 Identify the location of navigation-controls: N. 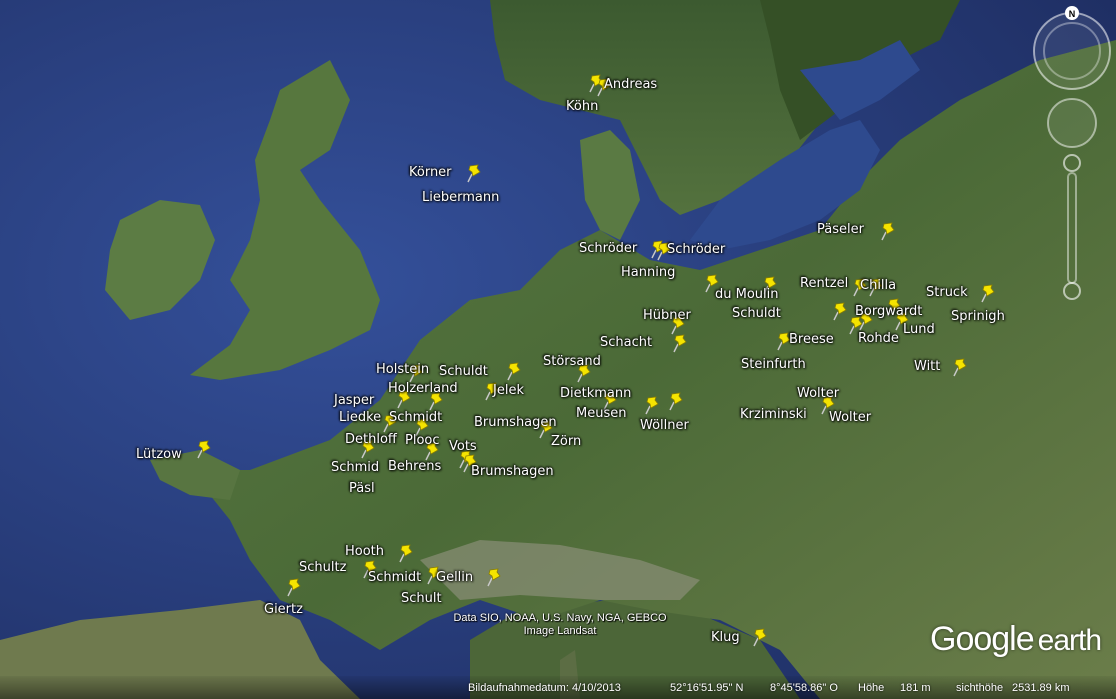
(1073, 155).